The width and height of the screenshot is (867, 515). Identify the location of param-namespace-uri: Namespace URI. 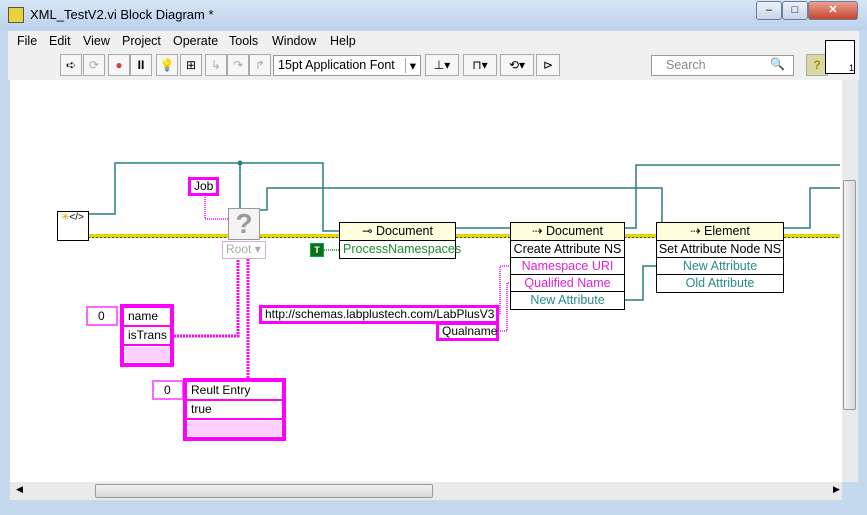
(567, 266).